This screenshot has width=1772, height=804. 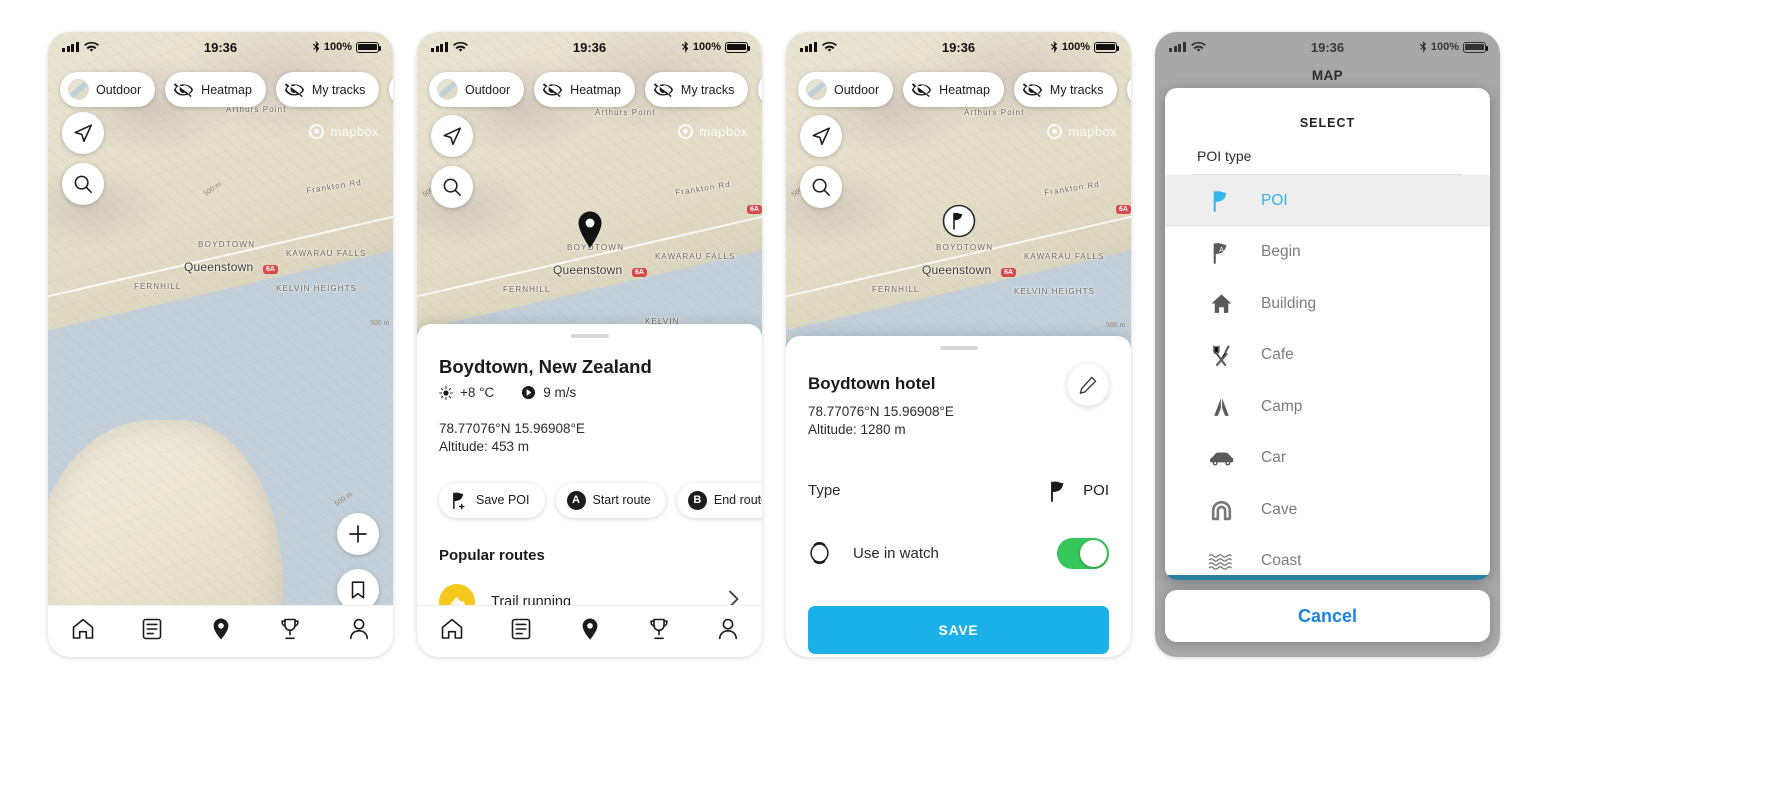 What do you see at coordinates (484, 446) in the screenshot?
I see `altitude-value: Altitude: 453 m` at bounding box center [484, 446].